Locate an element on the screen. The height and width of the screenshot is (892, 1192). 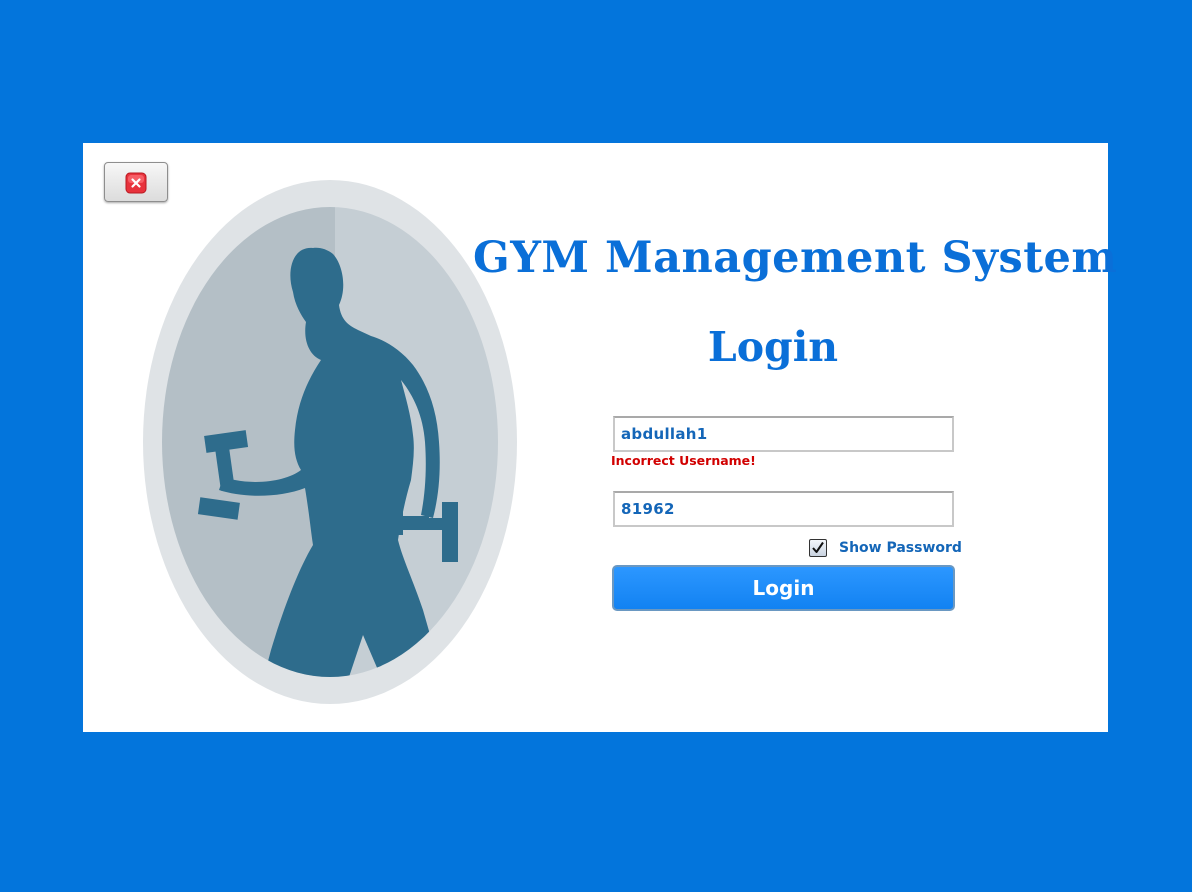
show-password-checkbox is located at coordinates (818, 548).